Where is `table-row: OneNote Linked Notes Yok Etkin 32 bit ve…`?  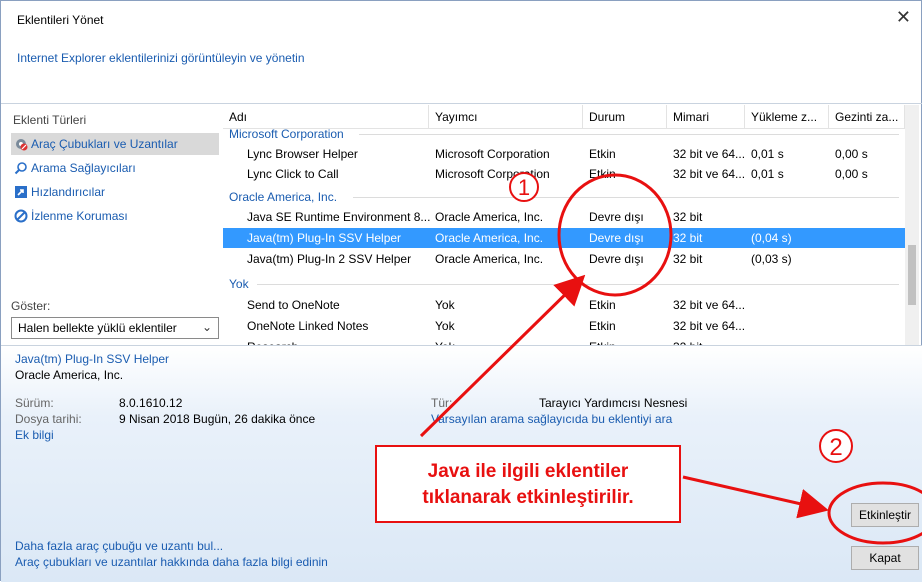
table-row: OneNote Linked Notes Yok Etkin 32 bit ve… is located at coordinates (568, 326).